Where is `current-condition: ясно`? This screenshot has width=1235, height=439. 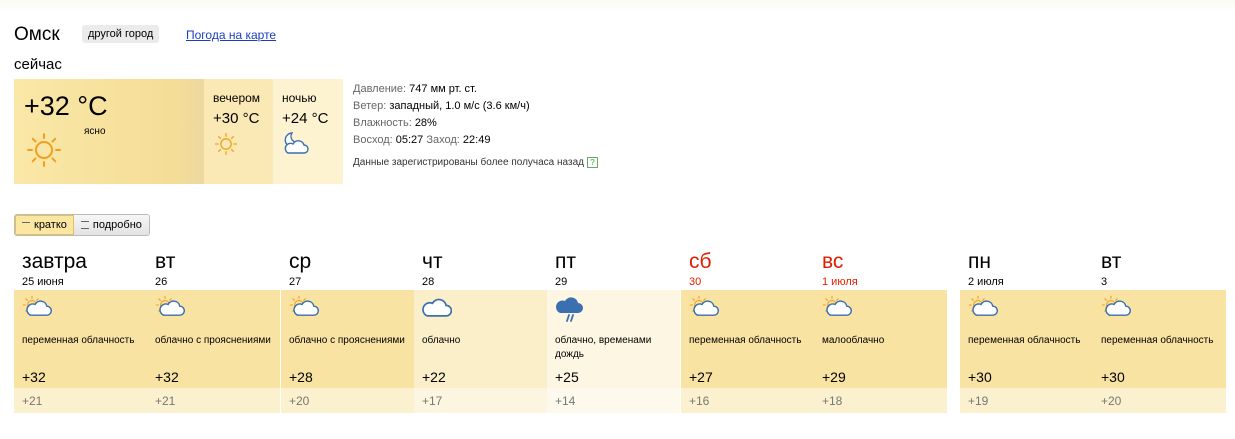
current-condition: ясно is located at coordinates (95, 131).